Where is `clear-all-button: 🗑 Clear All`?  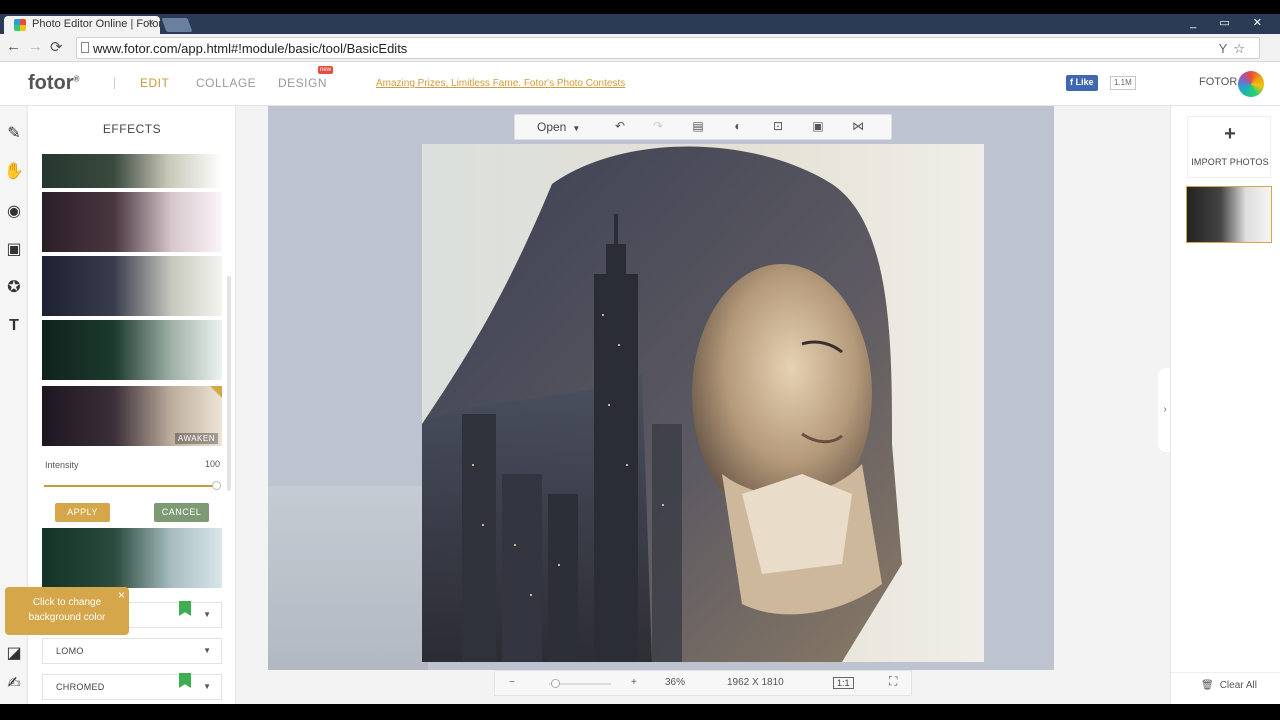
clear-all-button: 🗑 Clear All is located at coordinates (1229, 685).